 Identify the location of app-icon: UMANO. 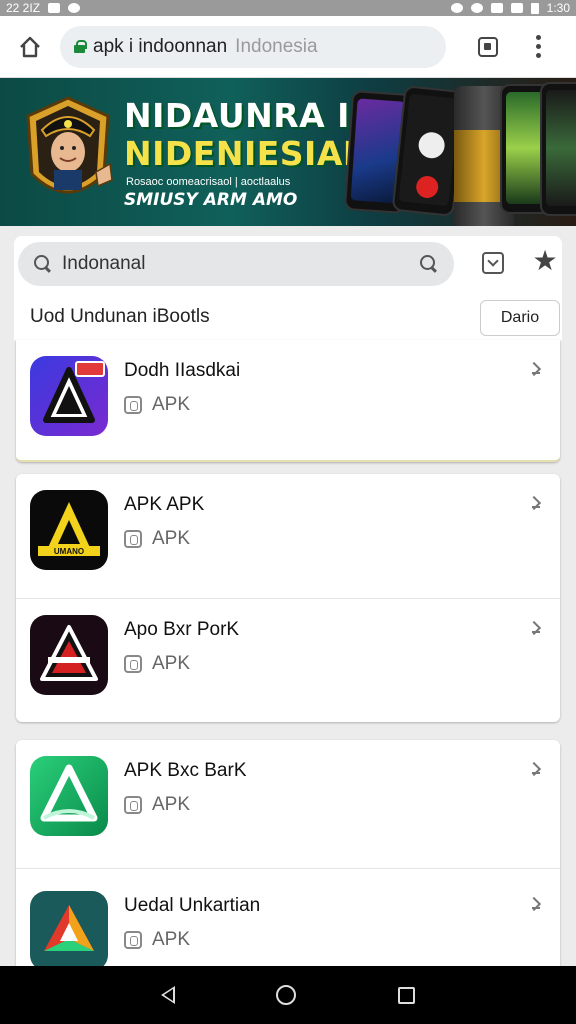
(69, 530).